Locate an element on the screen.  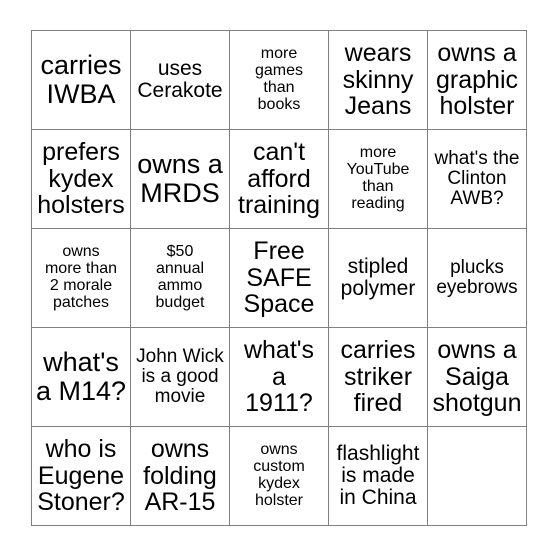
bingo-cell-r2c5: what's the Clinton AWB? is located at coordinates (477, 179).